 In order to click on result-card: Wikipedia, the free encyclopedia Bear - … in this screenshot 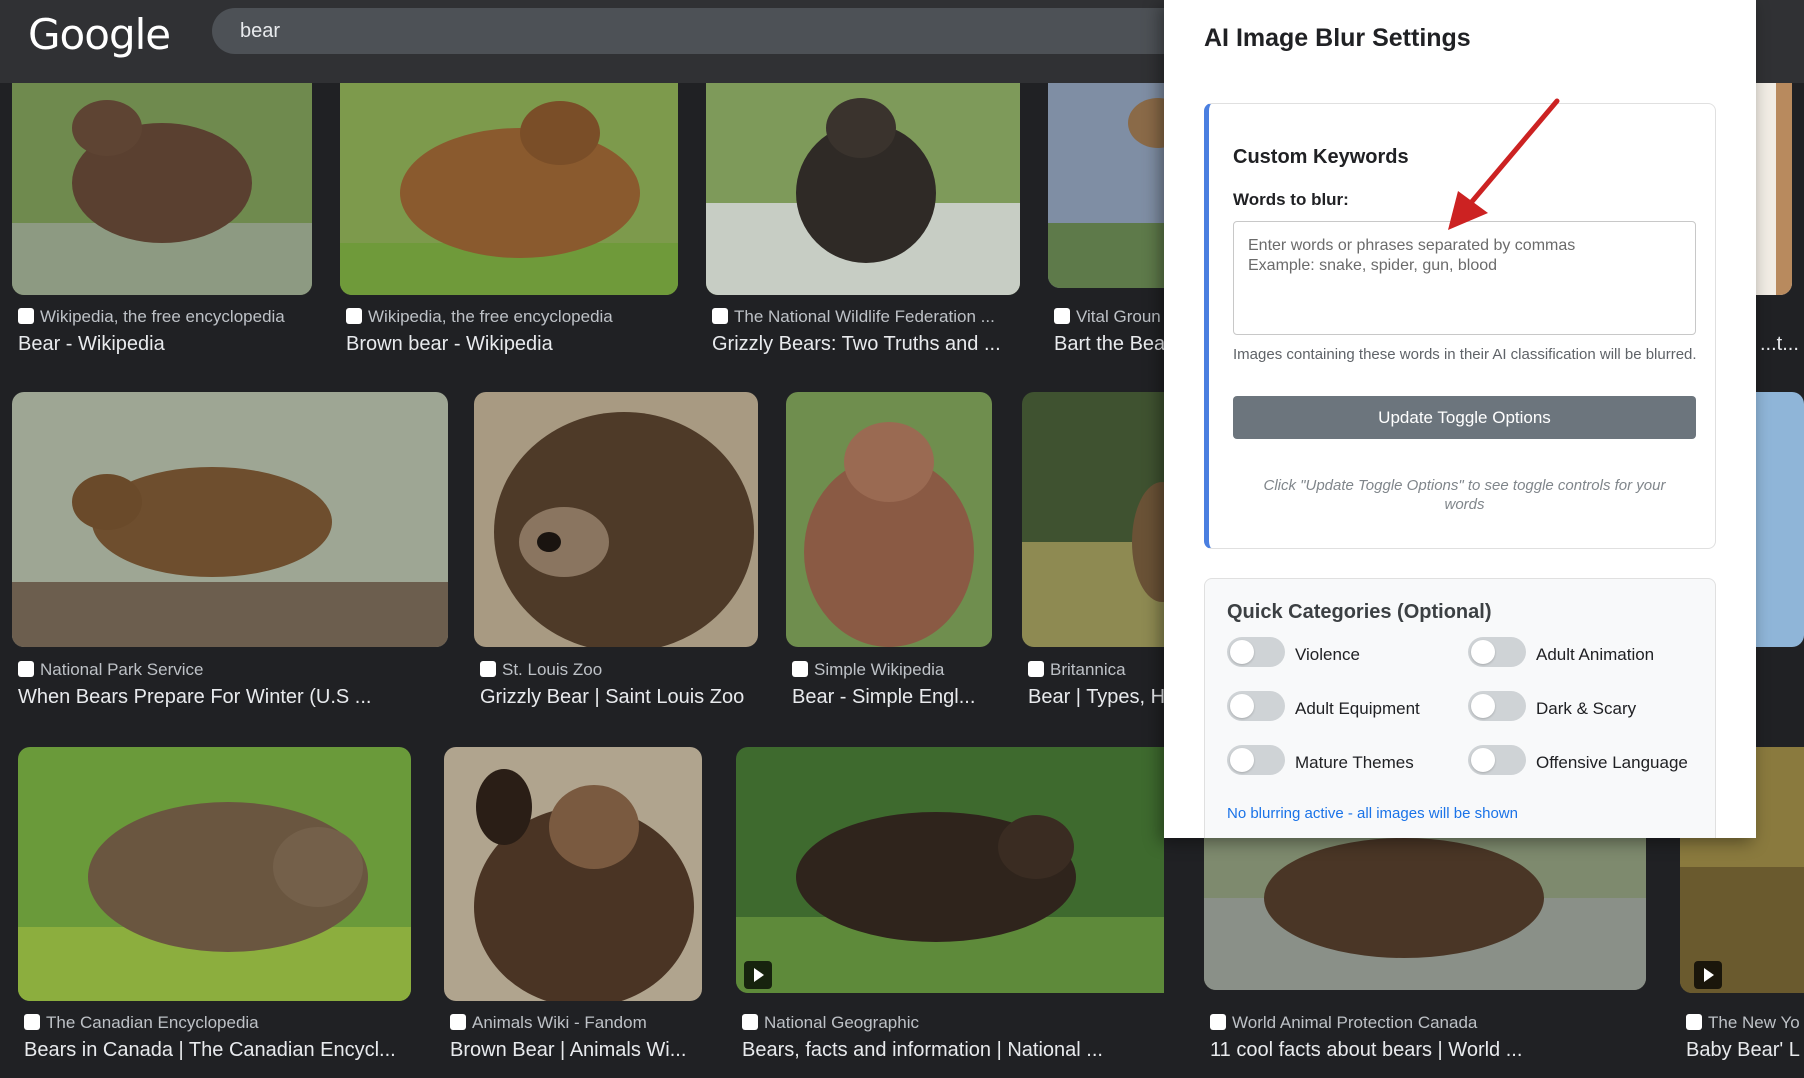, I will do `click(162, 223)`.